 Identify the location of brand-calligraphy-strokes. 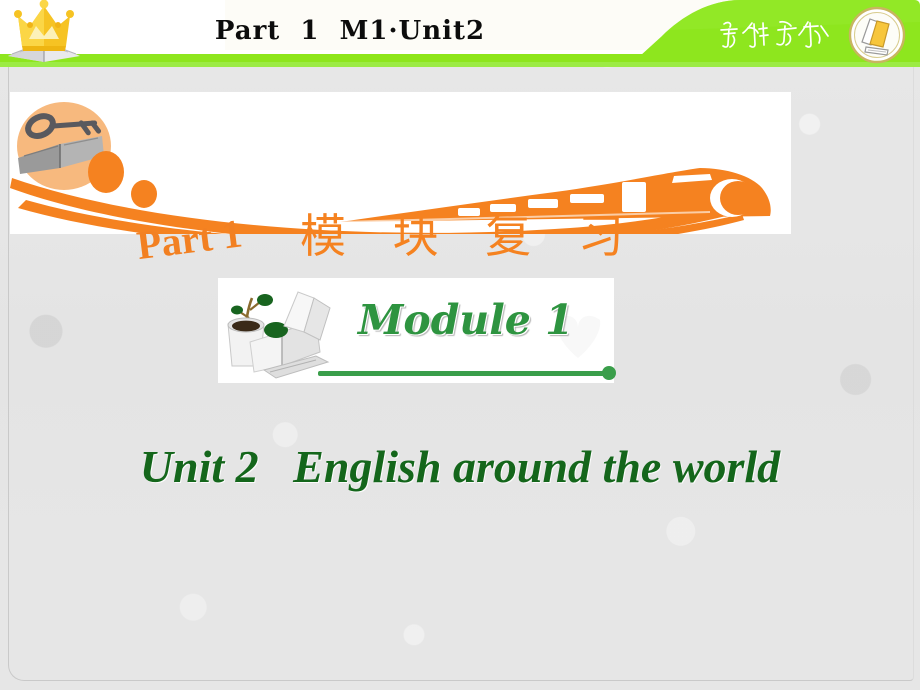
(774, 34).